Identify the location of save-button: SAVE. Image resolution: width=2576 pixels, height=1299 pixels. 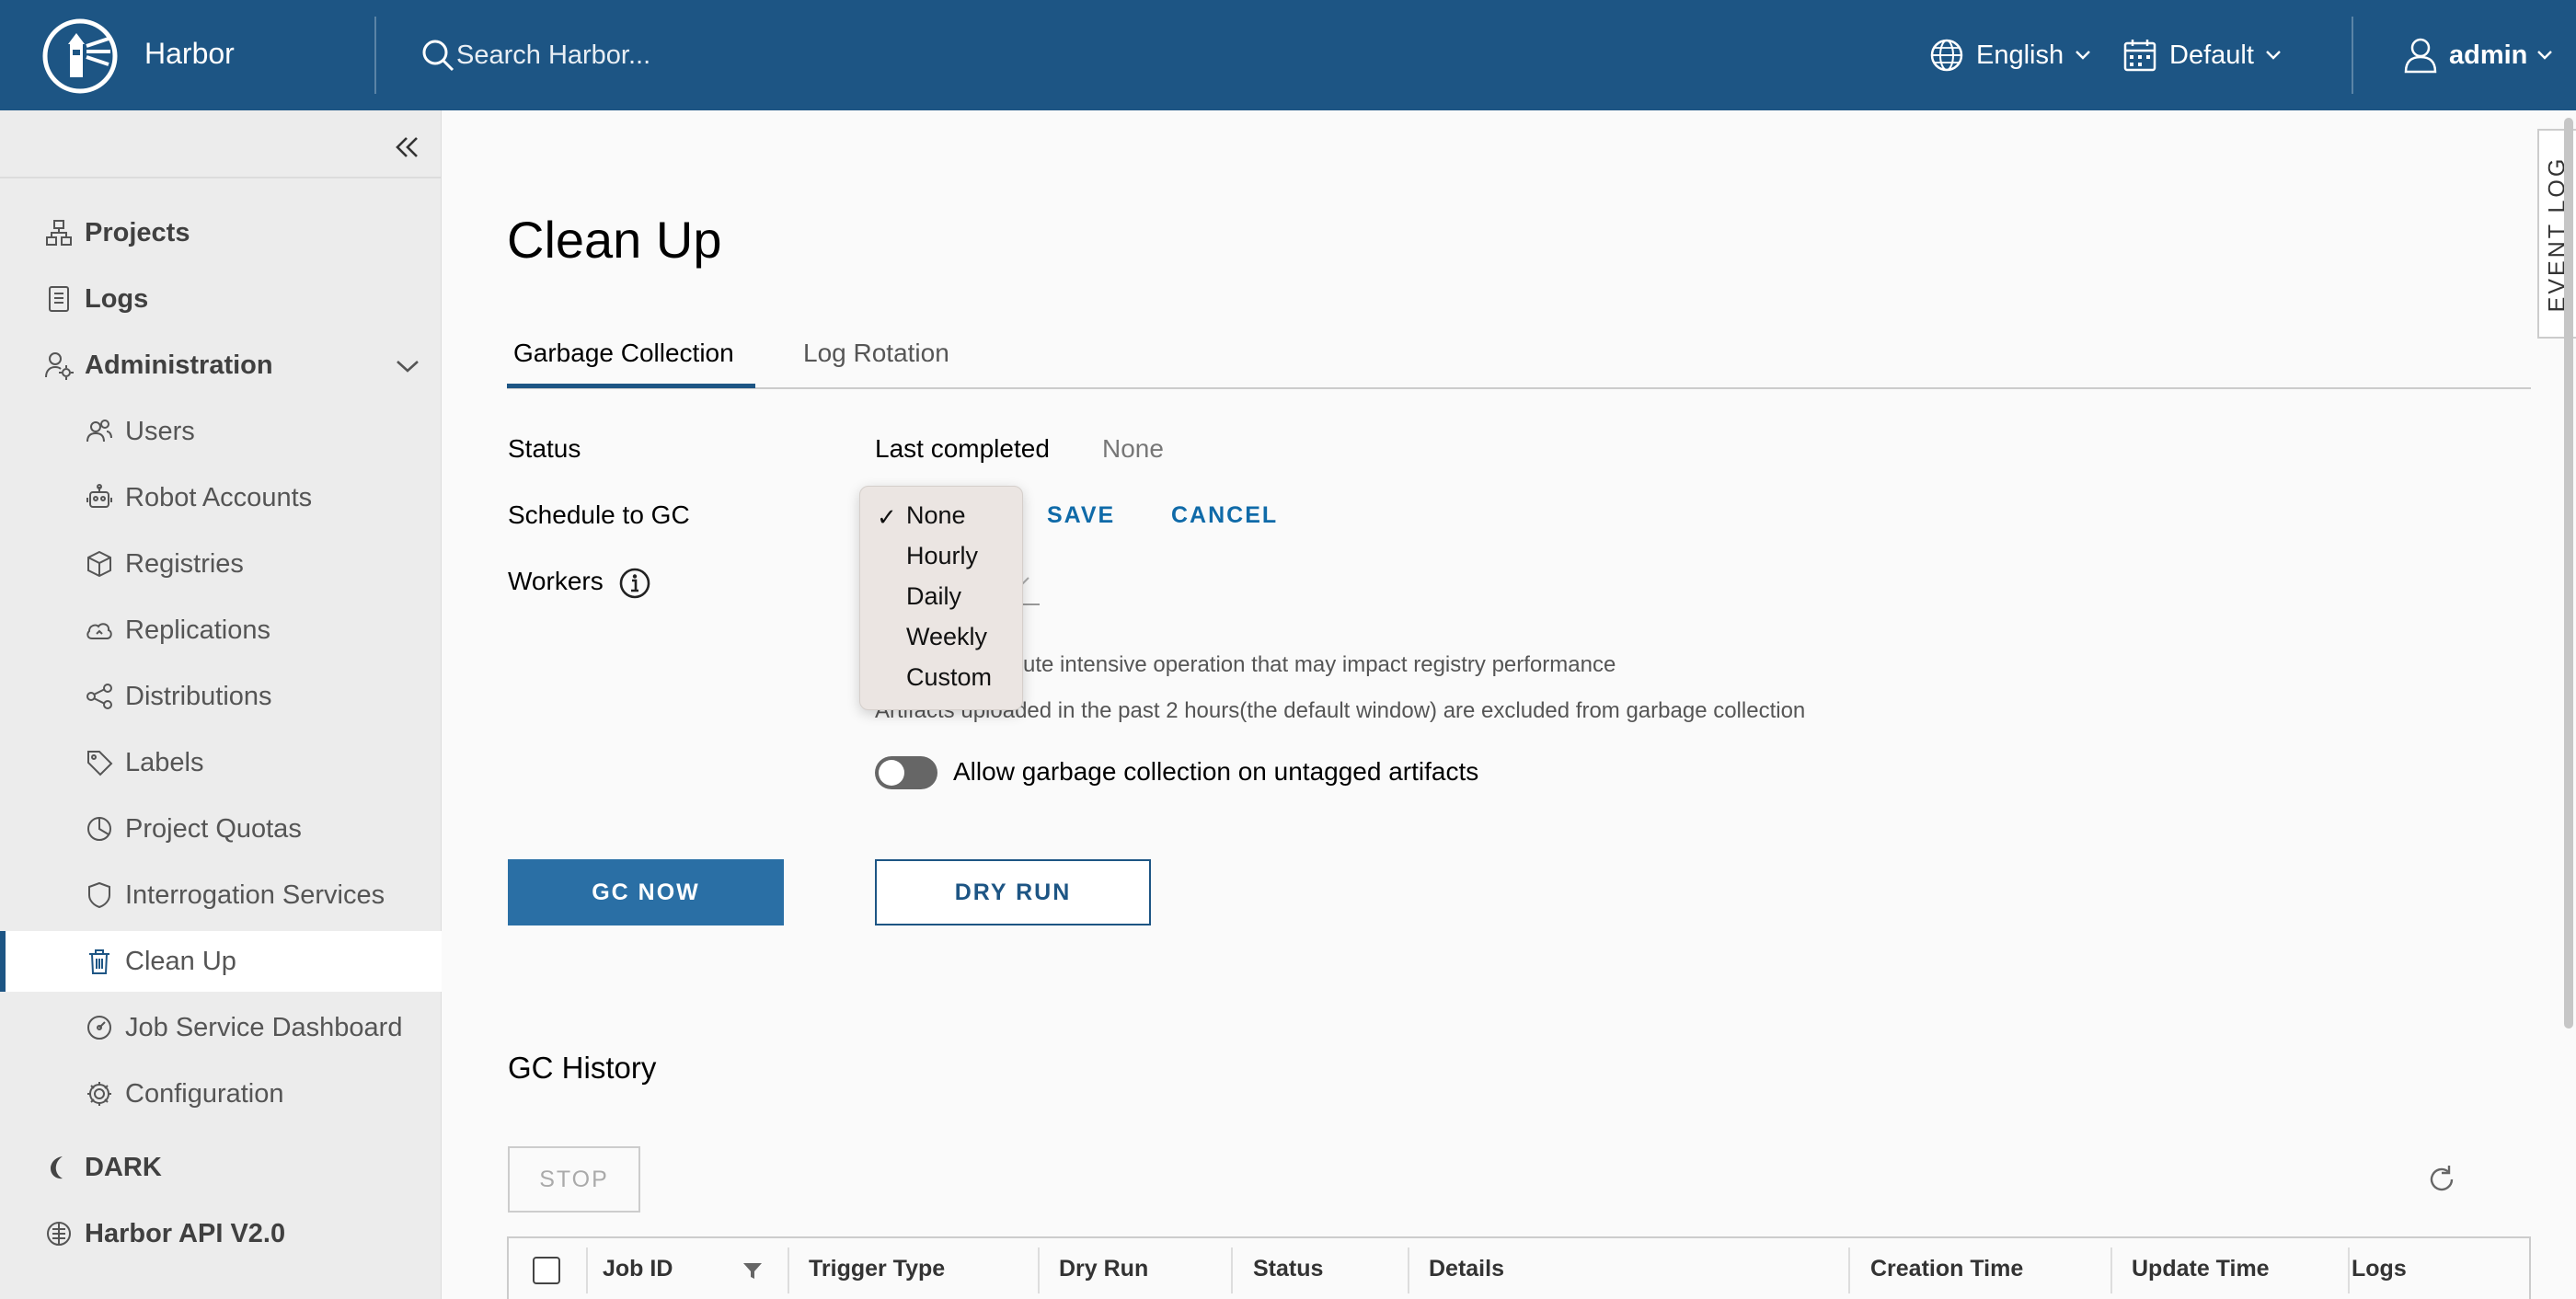
(1081, 515).